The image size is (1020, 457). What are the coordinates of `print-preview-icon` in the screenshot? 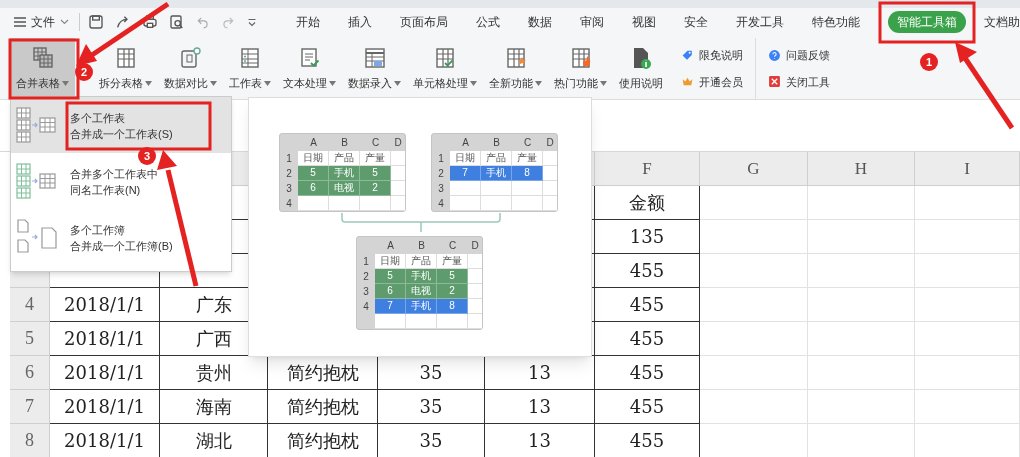 It's located at (176, 22).